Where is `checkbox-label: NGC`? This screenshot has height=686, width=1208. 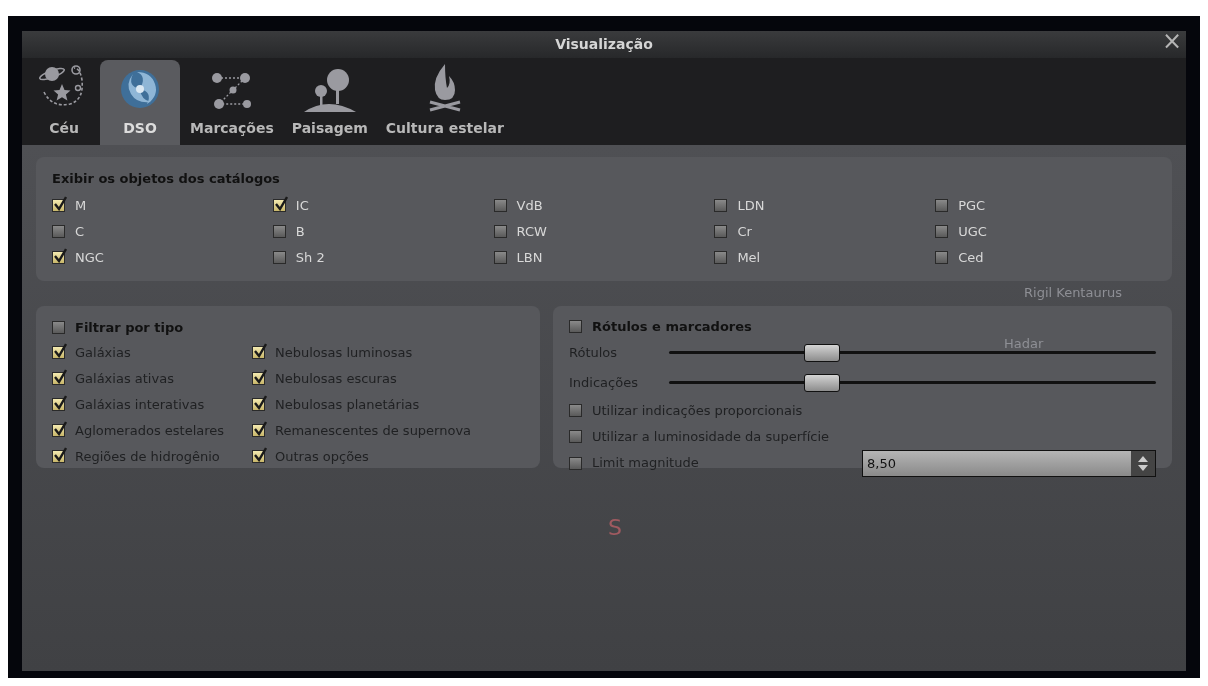 checkbox-label: NGC is located at coordinates (89, 257).